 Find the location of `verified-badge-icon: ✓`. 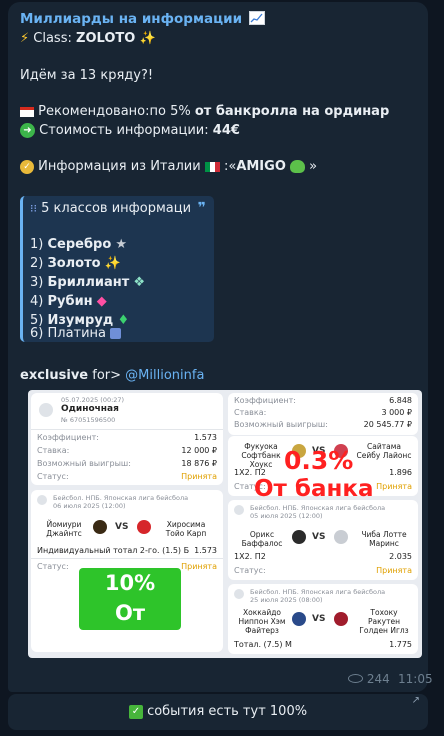

verified-badge-icon: ✓ is located at coordinates (27, 166).